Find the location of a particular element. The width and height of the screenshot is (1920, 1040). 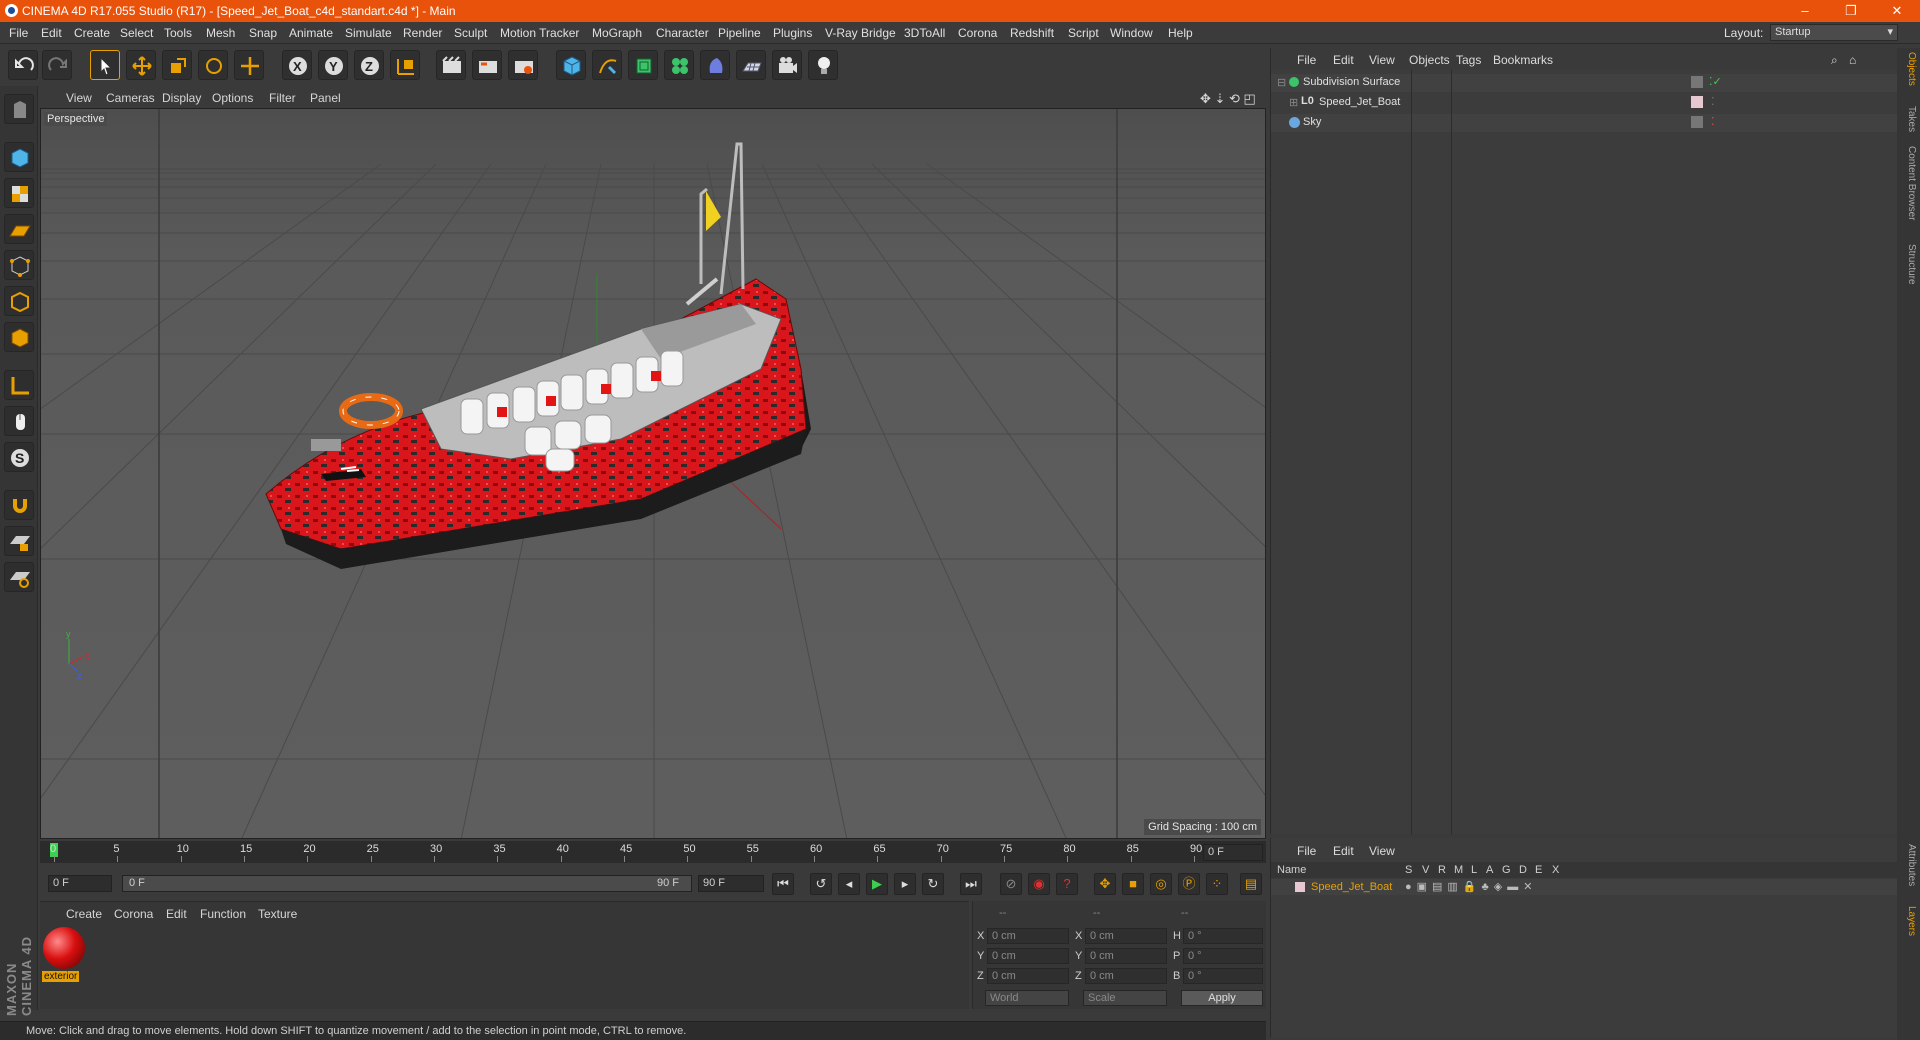

render-settings-button is located at coordinates (523, 65).